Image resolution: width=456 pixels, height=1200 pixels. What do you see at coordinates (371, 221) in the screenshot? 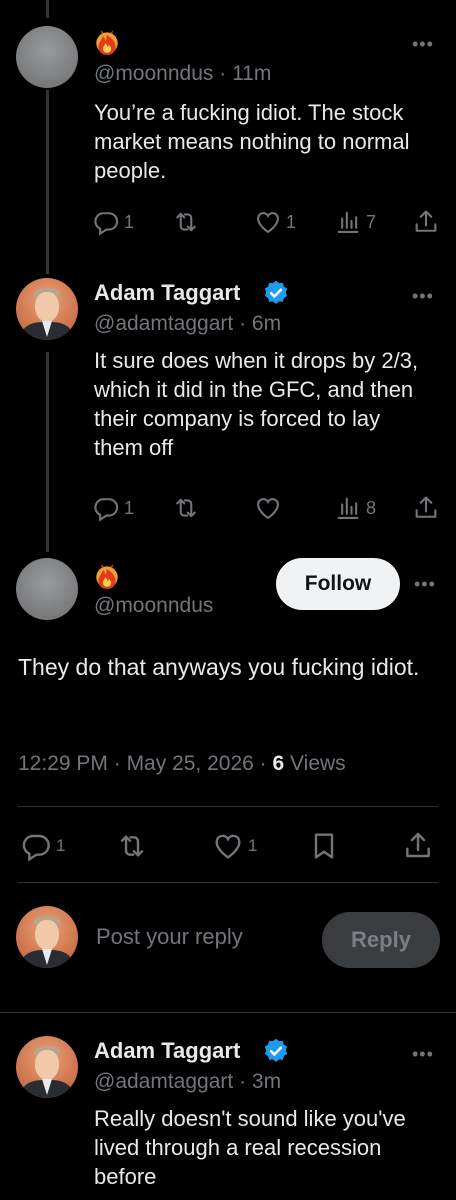
I see `views-count: 7` at bounding box center [371, 221].